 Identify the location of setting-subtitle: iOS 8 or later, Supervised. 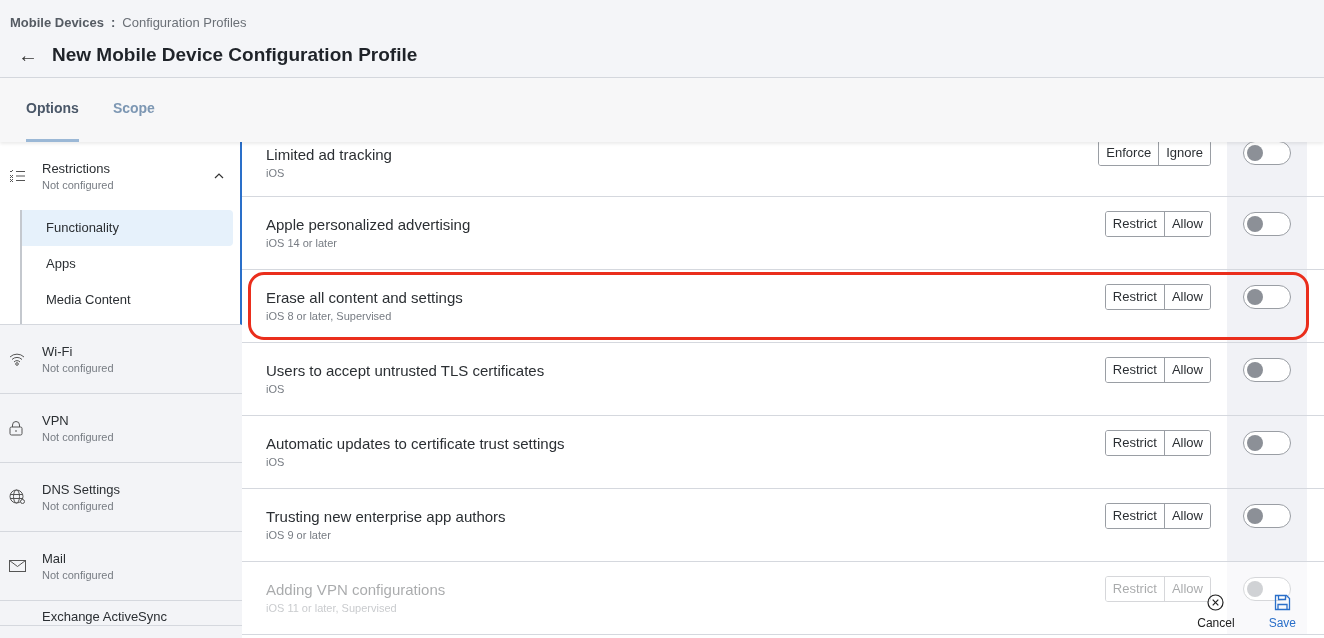
(329, 316).